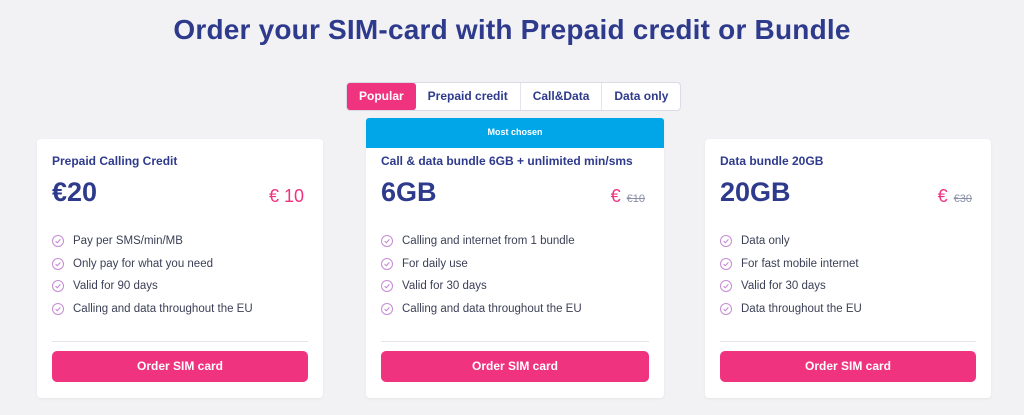 This screenshot has width=1024, height=415. I want to click on plan-value: 20GB, so click(755, 192).